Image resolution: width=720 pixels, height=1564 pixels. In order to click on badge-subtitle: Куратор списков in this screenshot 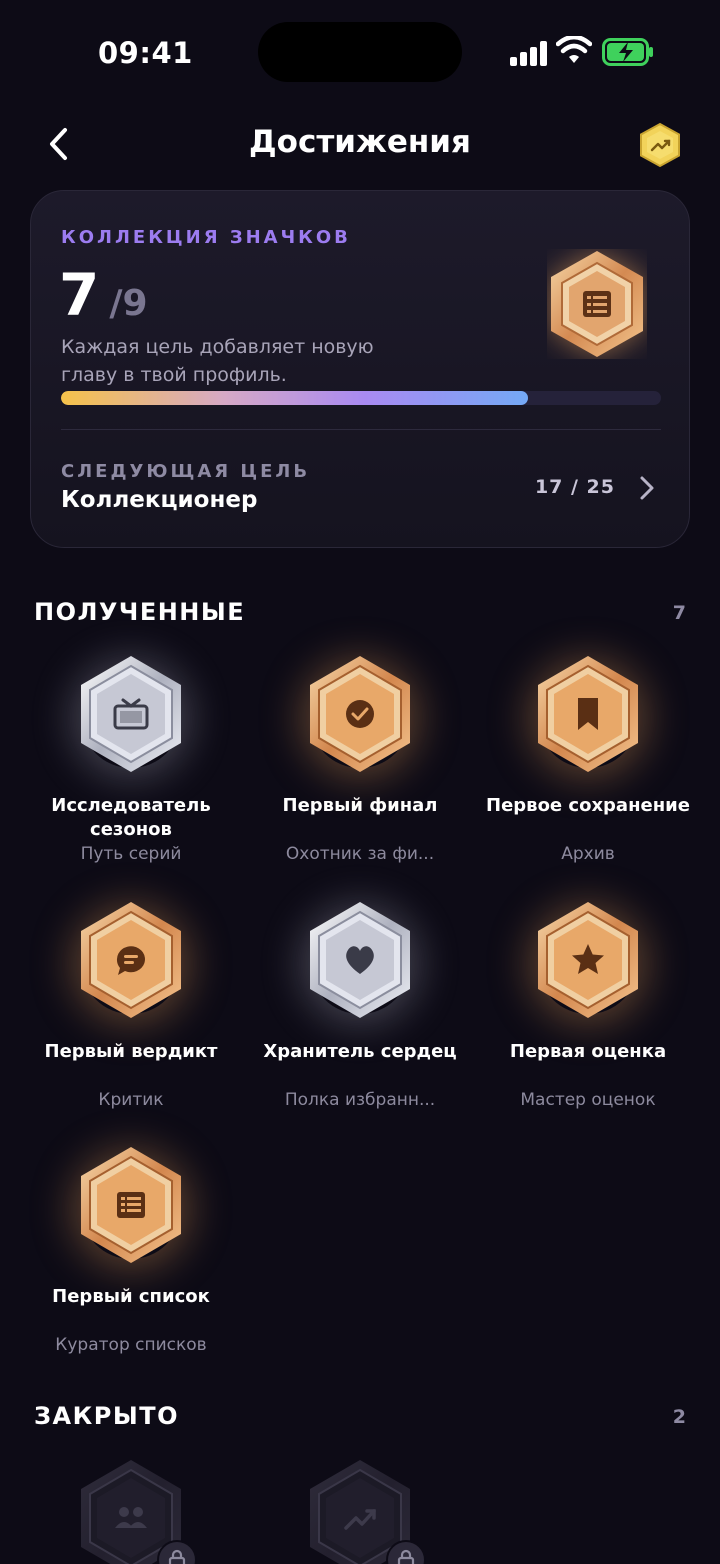, I will do `click(131, 1345)`.